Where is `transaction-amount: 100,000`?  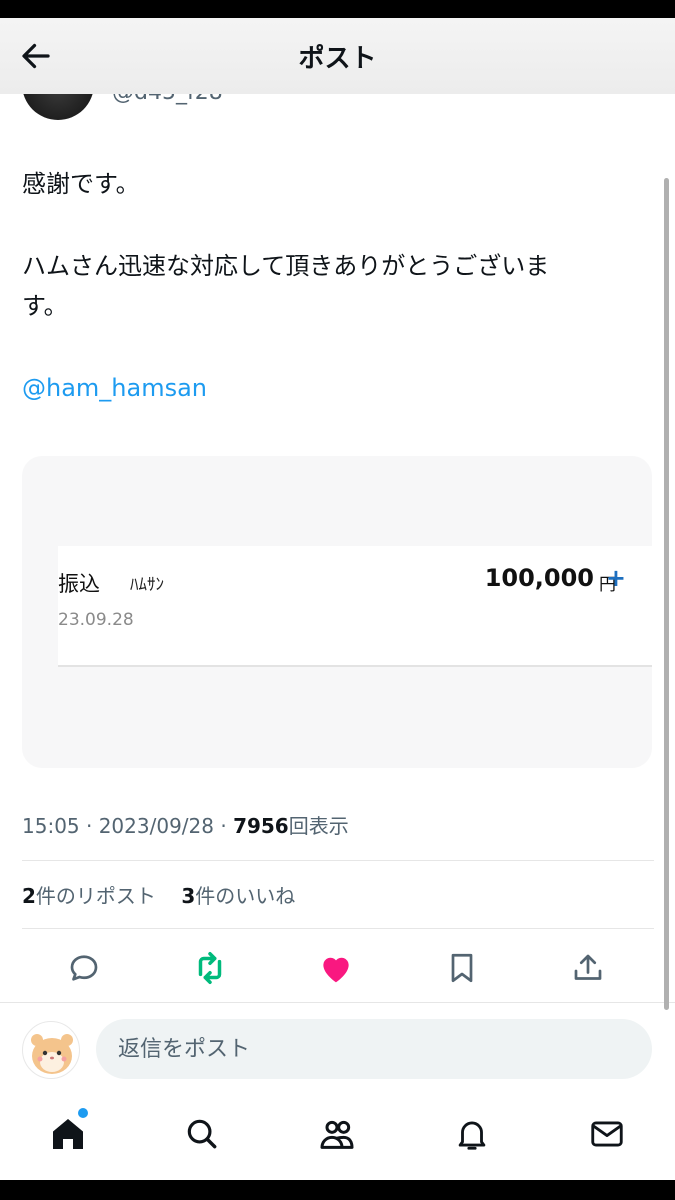
transaction-amount: 100,000 is located at coordinates (539, 578).